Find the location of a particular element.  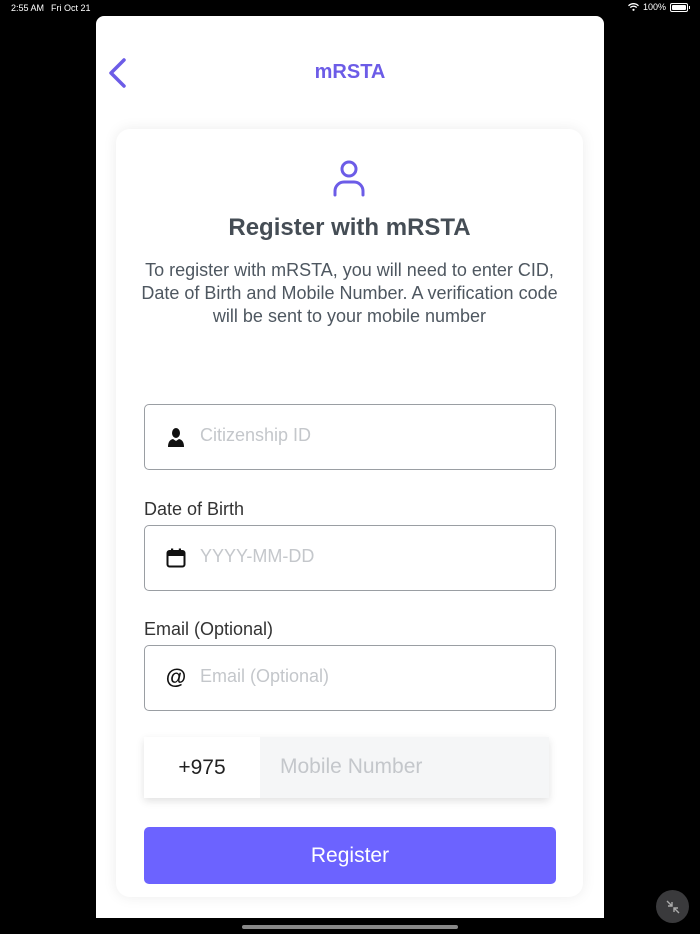

calendar-icon is located at coordinates (176, 558).